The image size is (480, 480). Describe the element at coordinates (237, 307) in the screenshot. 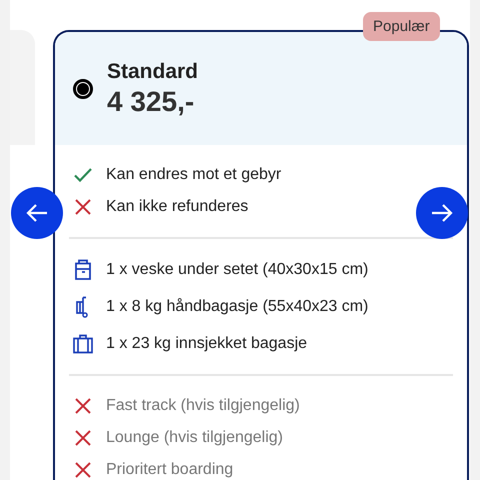

I see `feature-text: 1 x 8 kg håndbagasje (55x40x23 cm)` at that location.